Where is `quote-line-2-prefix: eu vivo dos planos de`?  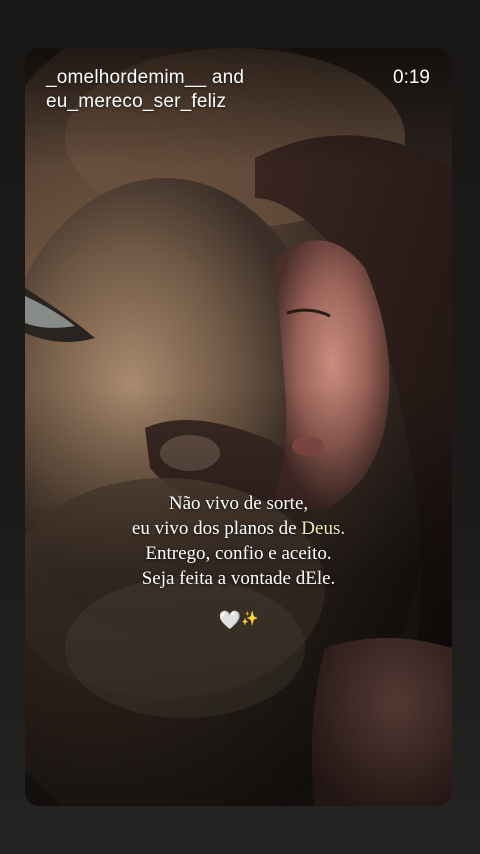
quote-line-2-prefix: eu vivo dos planos de is located at coordinates (216, 528).